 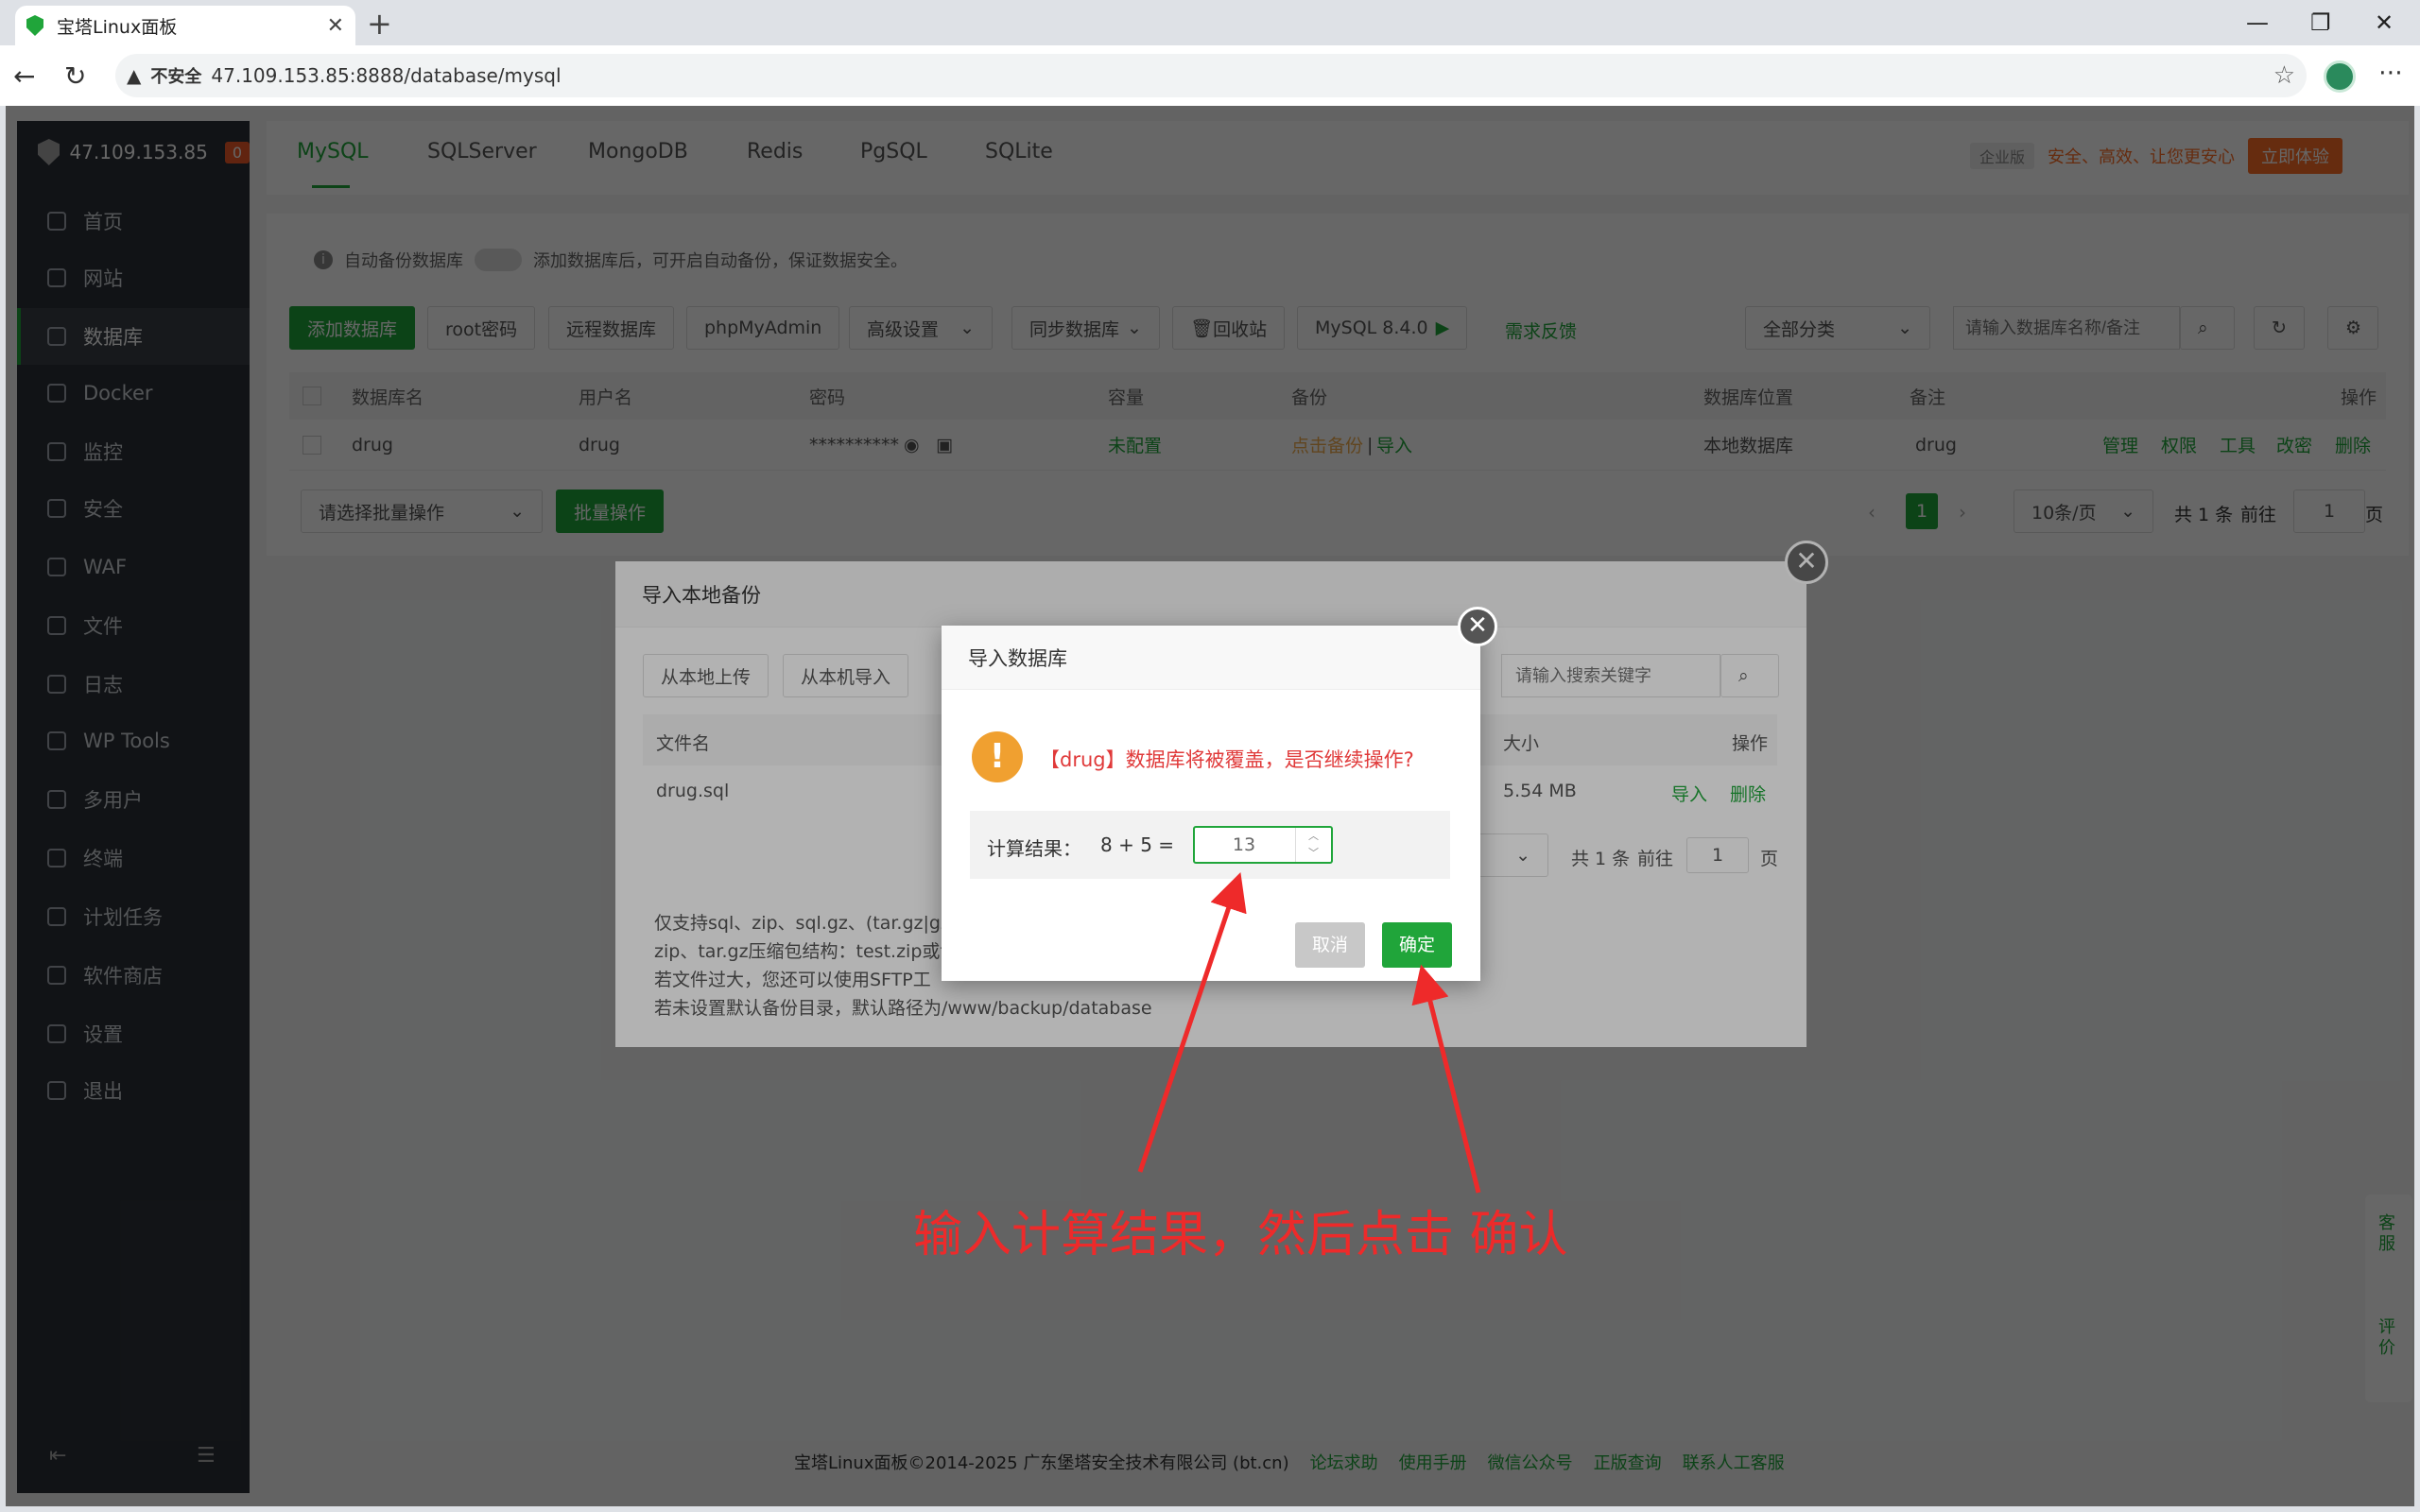 What do you see at coordinates (1446, 1079) in the screenshot?
I see `arrow-to-confirm` at bounding box center [1446, 1079].